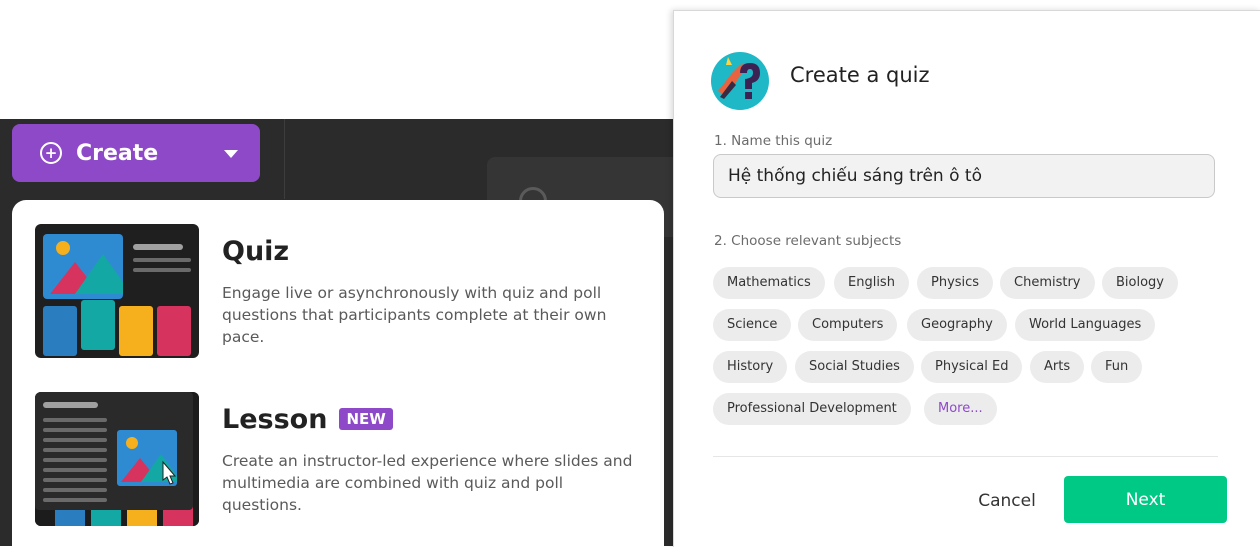 Image resolution: width=1260 pixels, height=547 pixels. Describe the element at coordinates (1140, 283) in the screenshot. I see `subject-chip-biology: Biology` at that location.